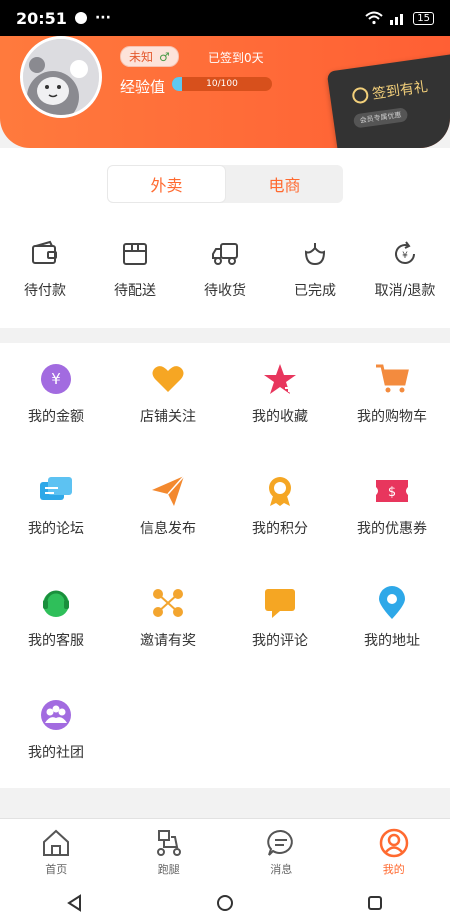 Image resolution: width=450 pixels, height=923 pixels. I want to click on tab-label: 首页, so click(56, 869).